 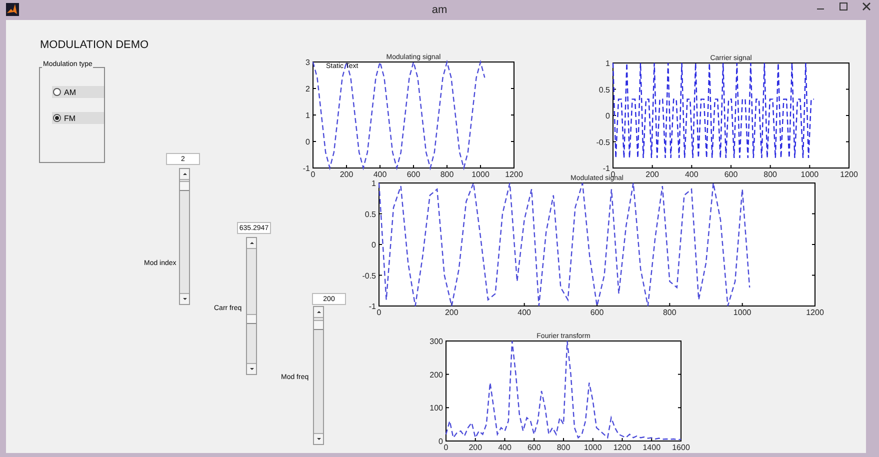 What do you see at coordinates (651, 447) in the screenshot?
I see `x-tick-label: 1400` at bounding box center [651, 447].